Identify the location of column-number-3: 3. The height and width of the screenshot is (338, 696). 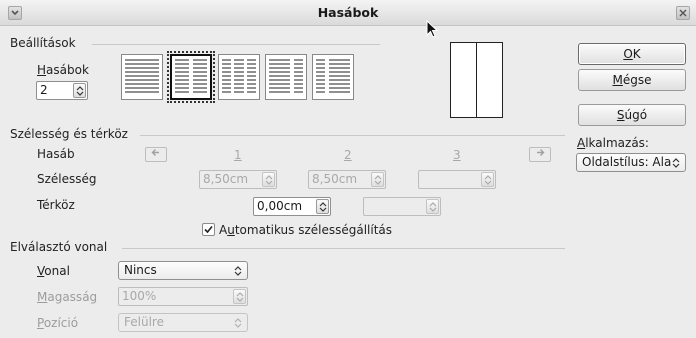
(457, 155).